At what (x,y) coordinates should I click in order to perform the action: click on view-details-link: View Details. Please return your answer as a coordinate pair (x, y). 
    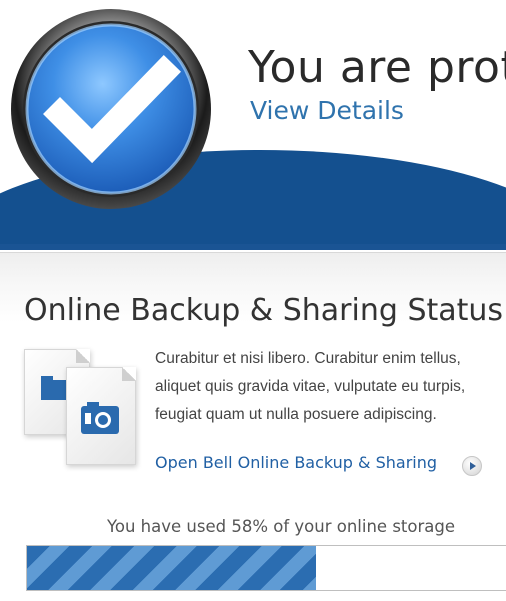
    Looking at the image, I should click on (327, 110).